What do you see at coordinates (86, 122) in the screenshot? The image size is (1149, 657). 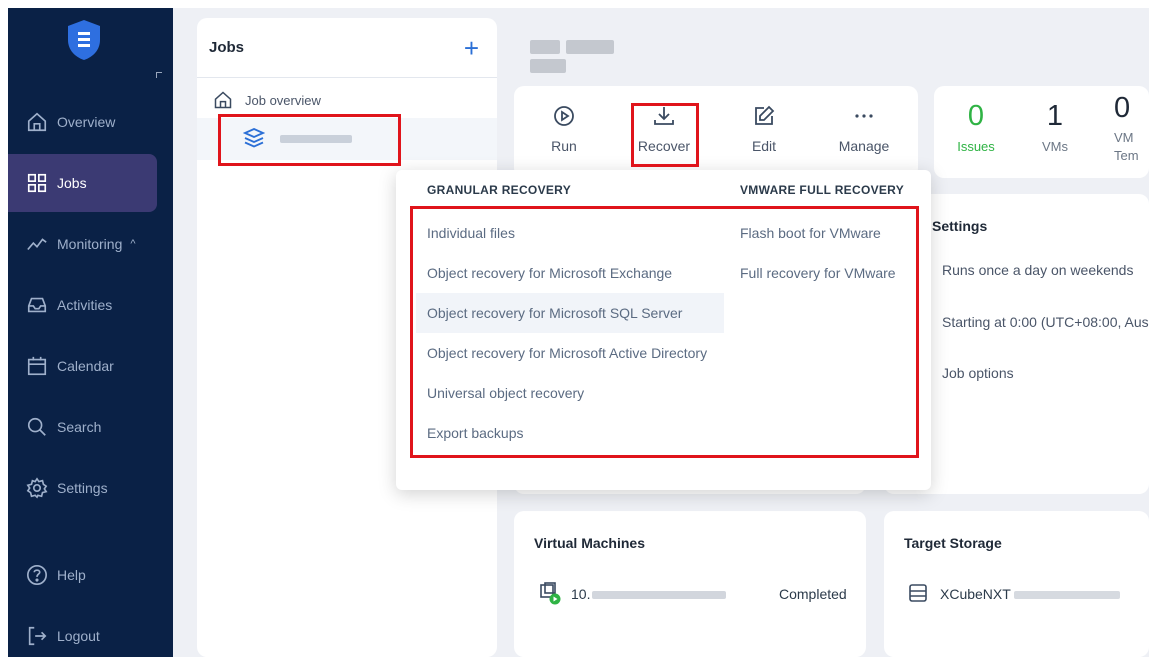 I see `nav-overview-label: Overview` at bounding box center [86, 122].